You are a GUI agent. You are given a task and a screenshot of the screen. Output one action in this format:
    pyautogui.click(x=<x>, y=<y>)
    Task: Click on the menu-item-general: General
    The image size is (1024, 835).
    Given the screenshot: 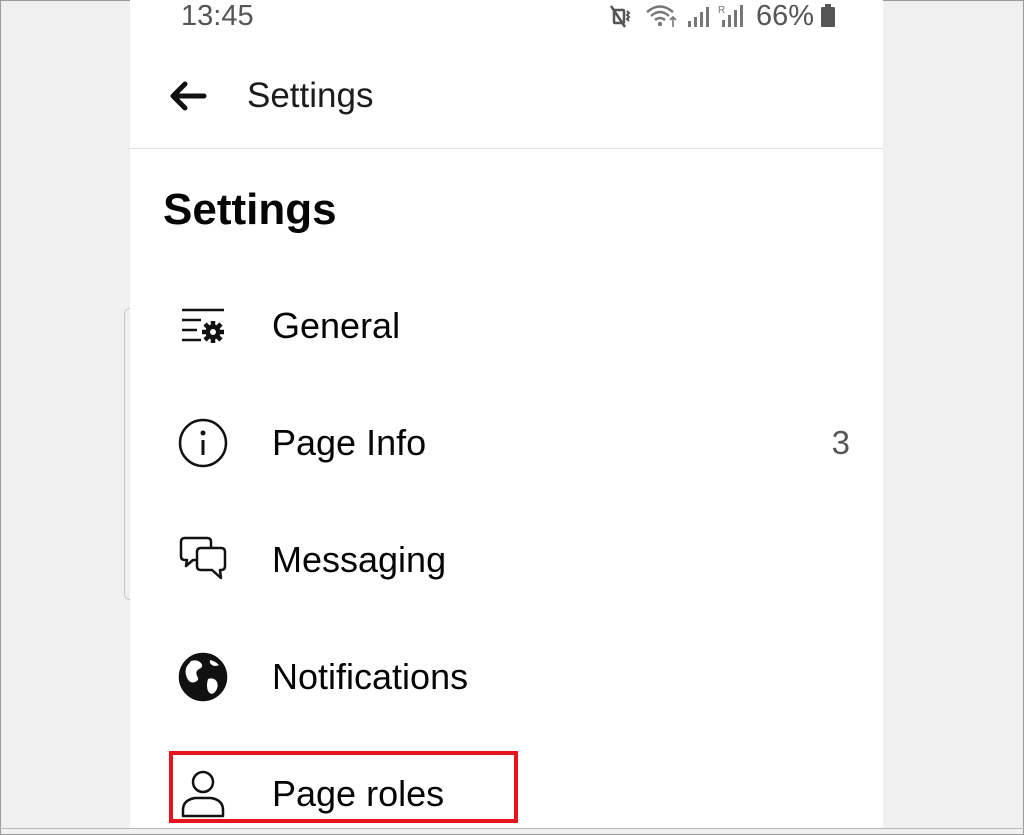 What is the action you would take?
    pyautogui.click(x=506, y=326)
    